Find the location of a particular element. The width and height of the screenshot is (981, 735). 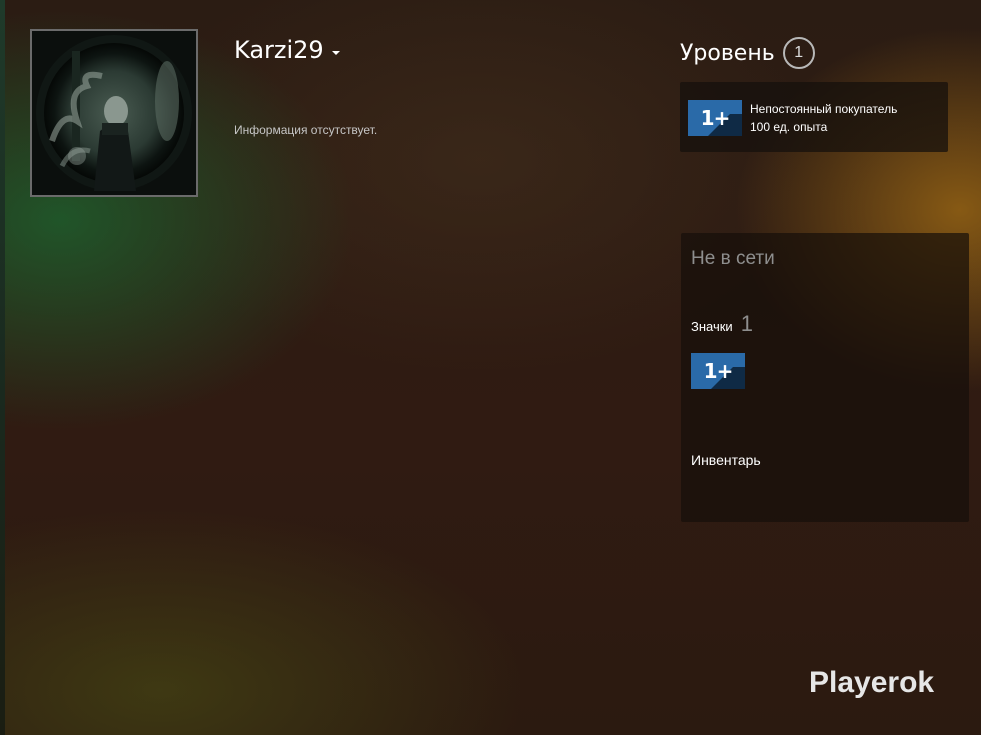

badge-icon-small-text: 1+ is located at coordinates (718, 371).